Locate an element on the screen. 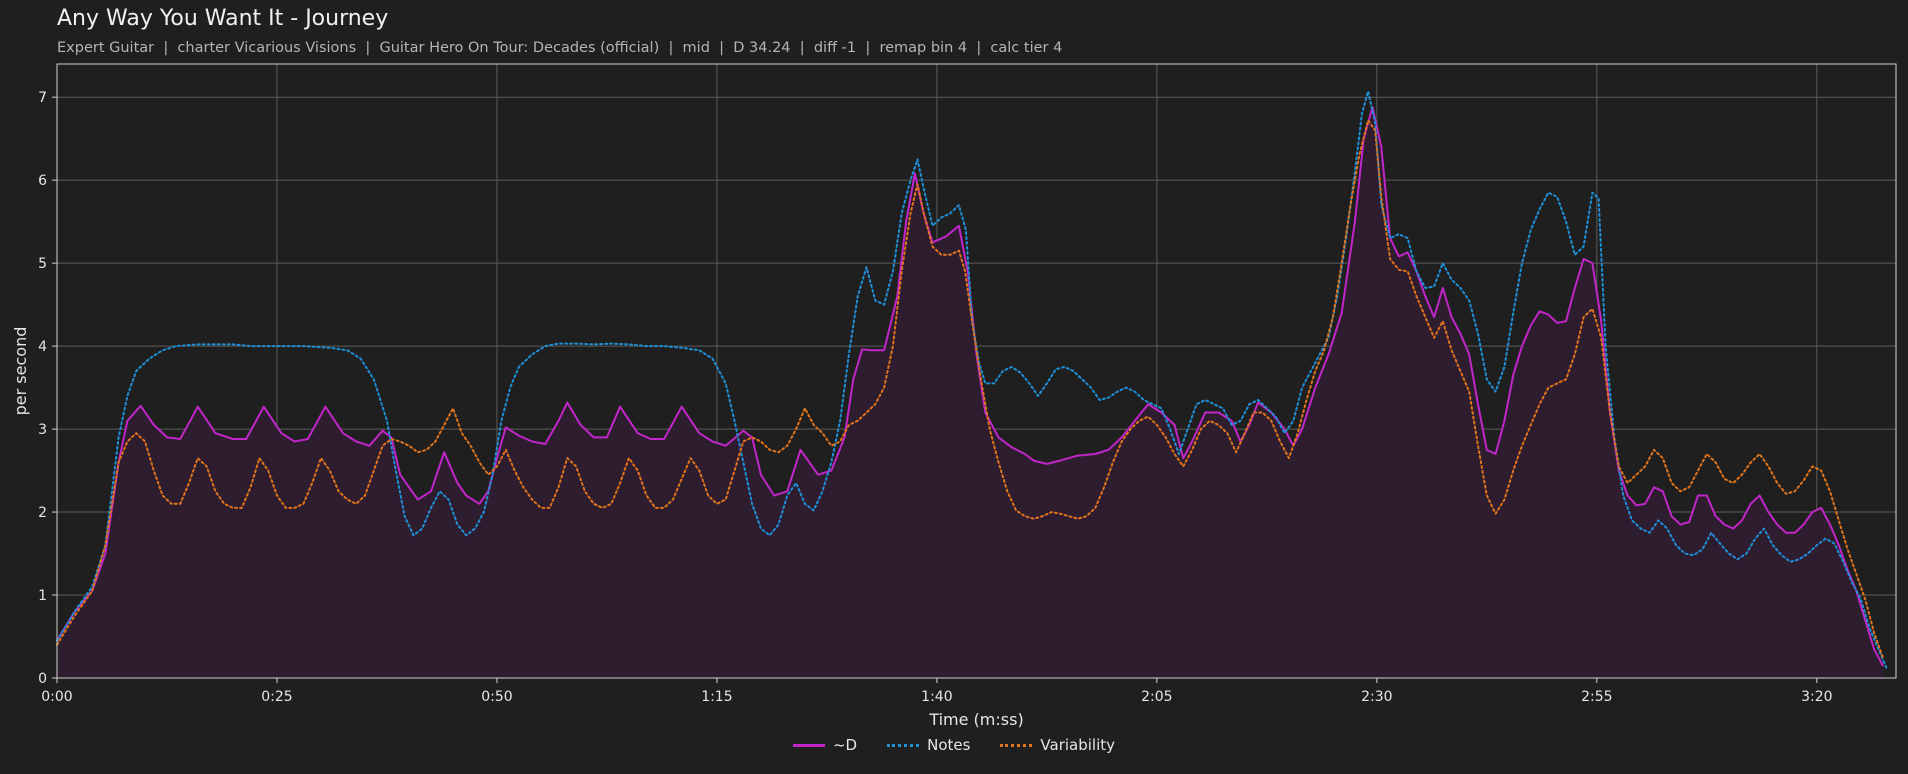 This screenshot has height=774, width=1908. legend: ~D Notes Variability is located at coordinates (954, 745).